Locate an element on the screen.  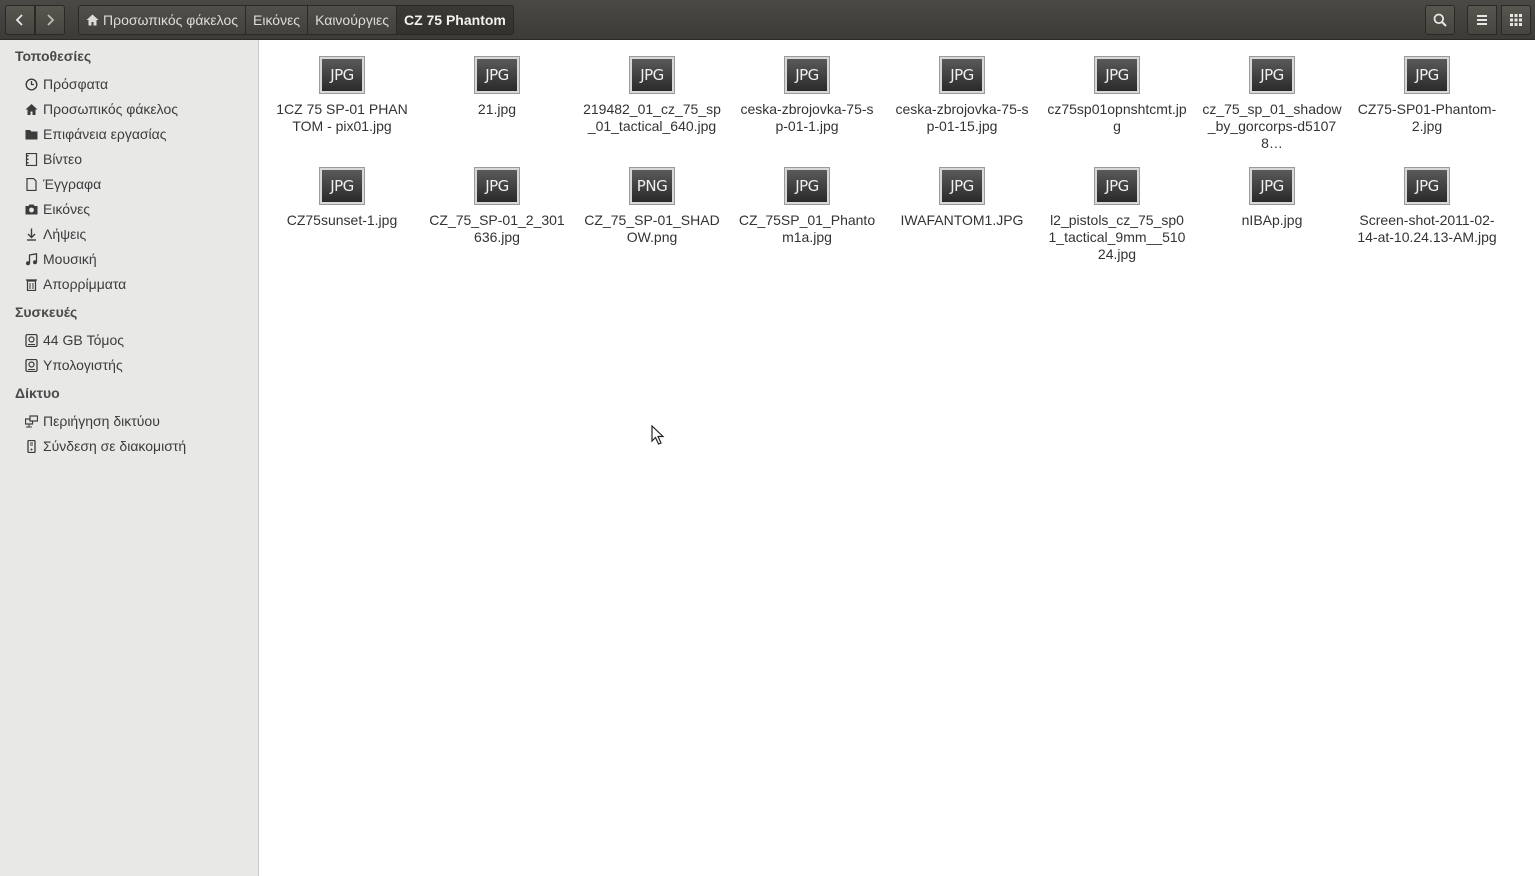
sidebar-item-label: Έγγραφα is located at coordinates (72, 184).